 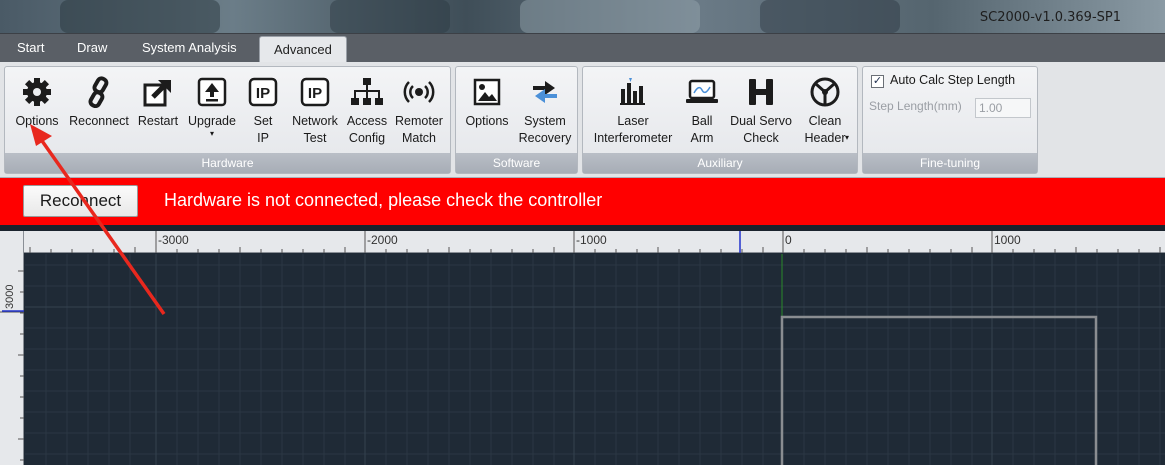 I want to click on ruler-x-label: -3000, so click(x=173, y=240).